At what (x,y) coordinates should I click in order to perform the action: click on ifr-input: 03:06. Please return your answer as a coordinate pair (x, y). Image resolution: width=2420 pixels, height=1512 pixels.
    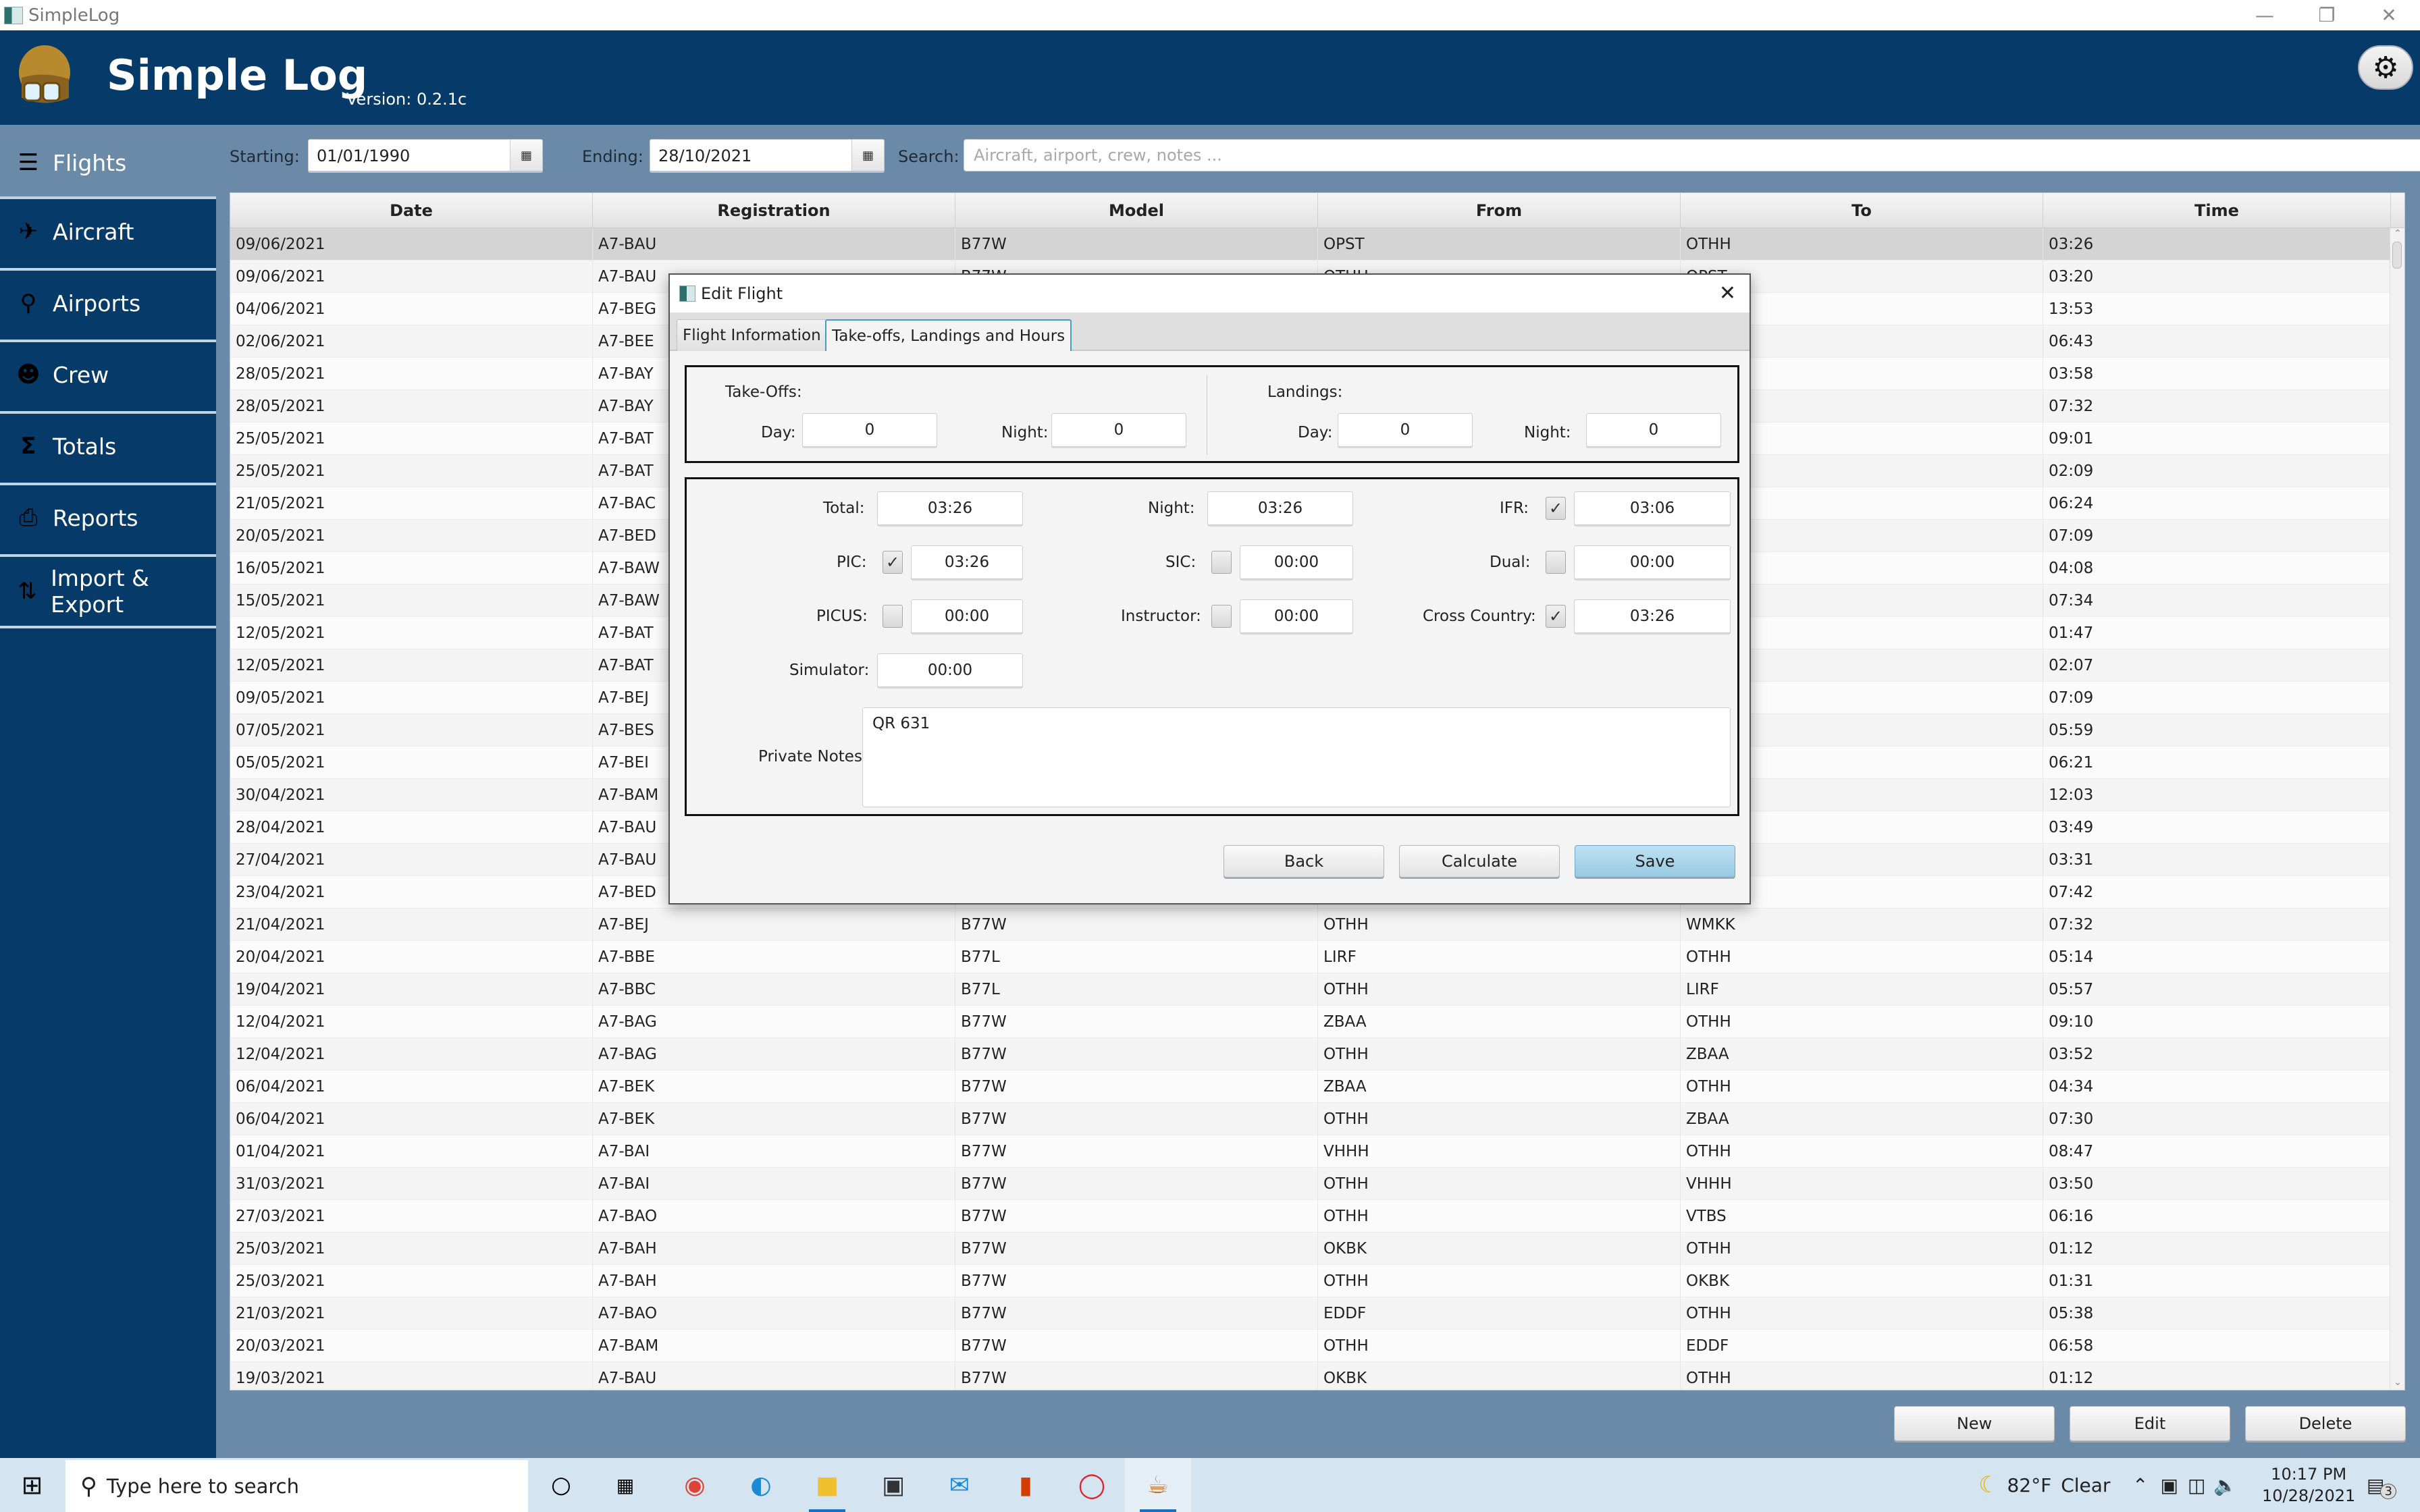
    Looking at the image, I should click on (1652, 508).